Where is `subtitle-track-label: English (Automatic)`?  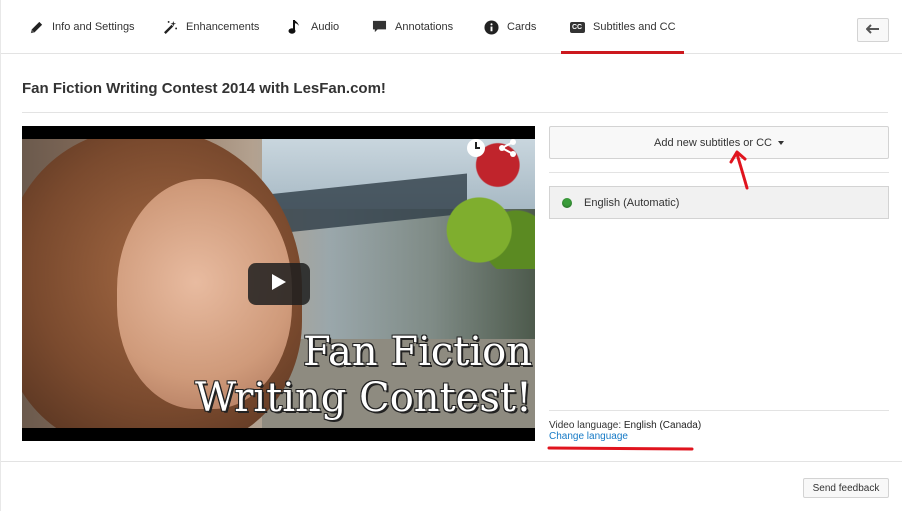 subtitle-track-label: English (Automatic) is located at coordinates (632, 202).